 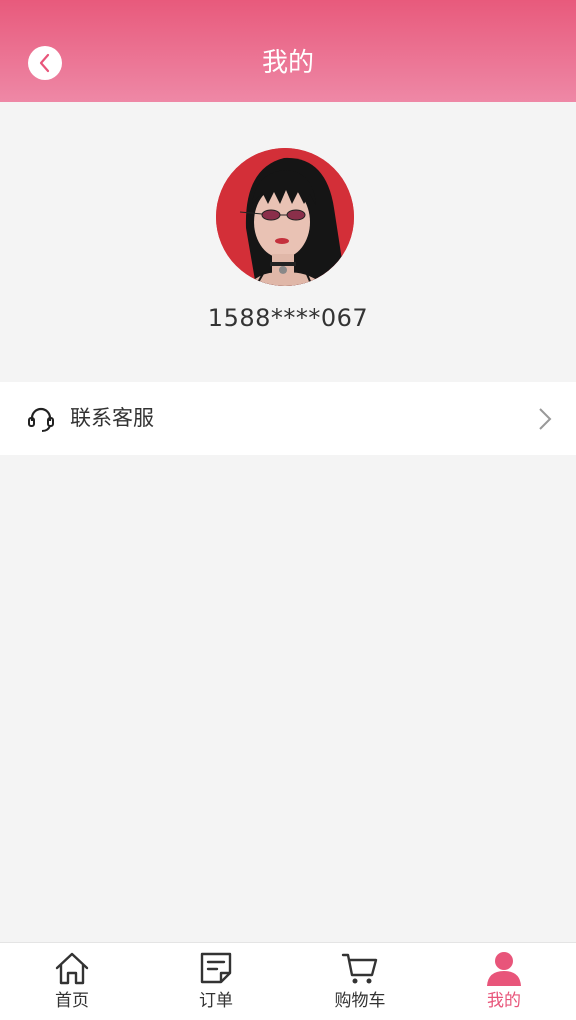 I want to click on user-icon, so click(x=504, y=969).